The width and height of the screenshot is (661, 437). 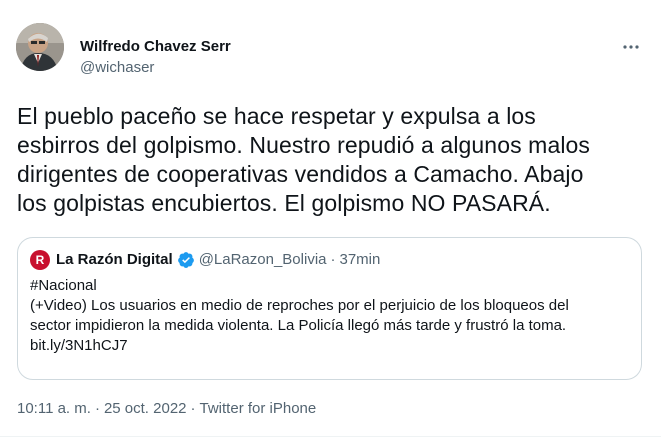 I want to click on author-names: Wilfredo Chavez Serr @wichaser, so click(x=155, y=57).